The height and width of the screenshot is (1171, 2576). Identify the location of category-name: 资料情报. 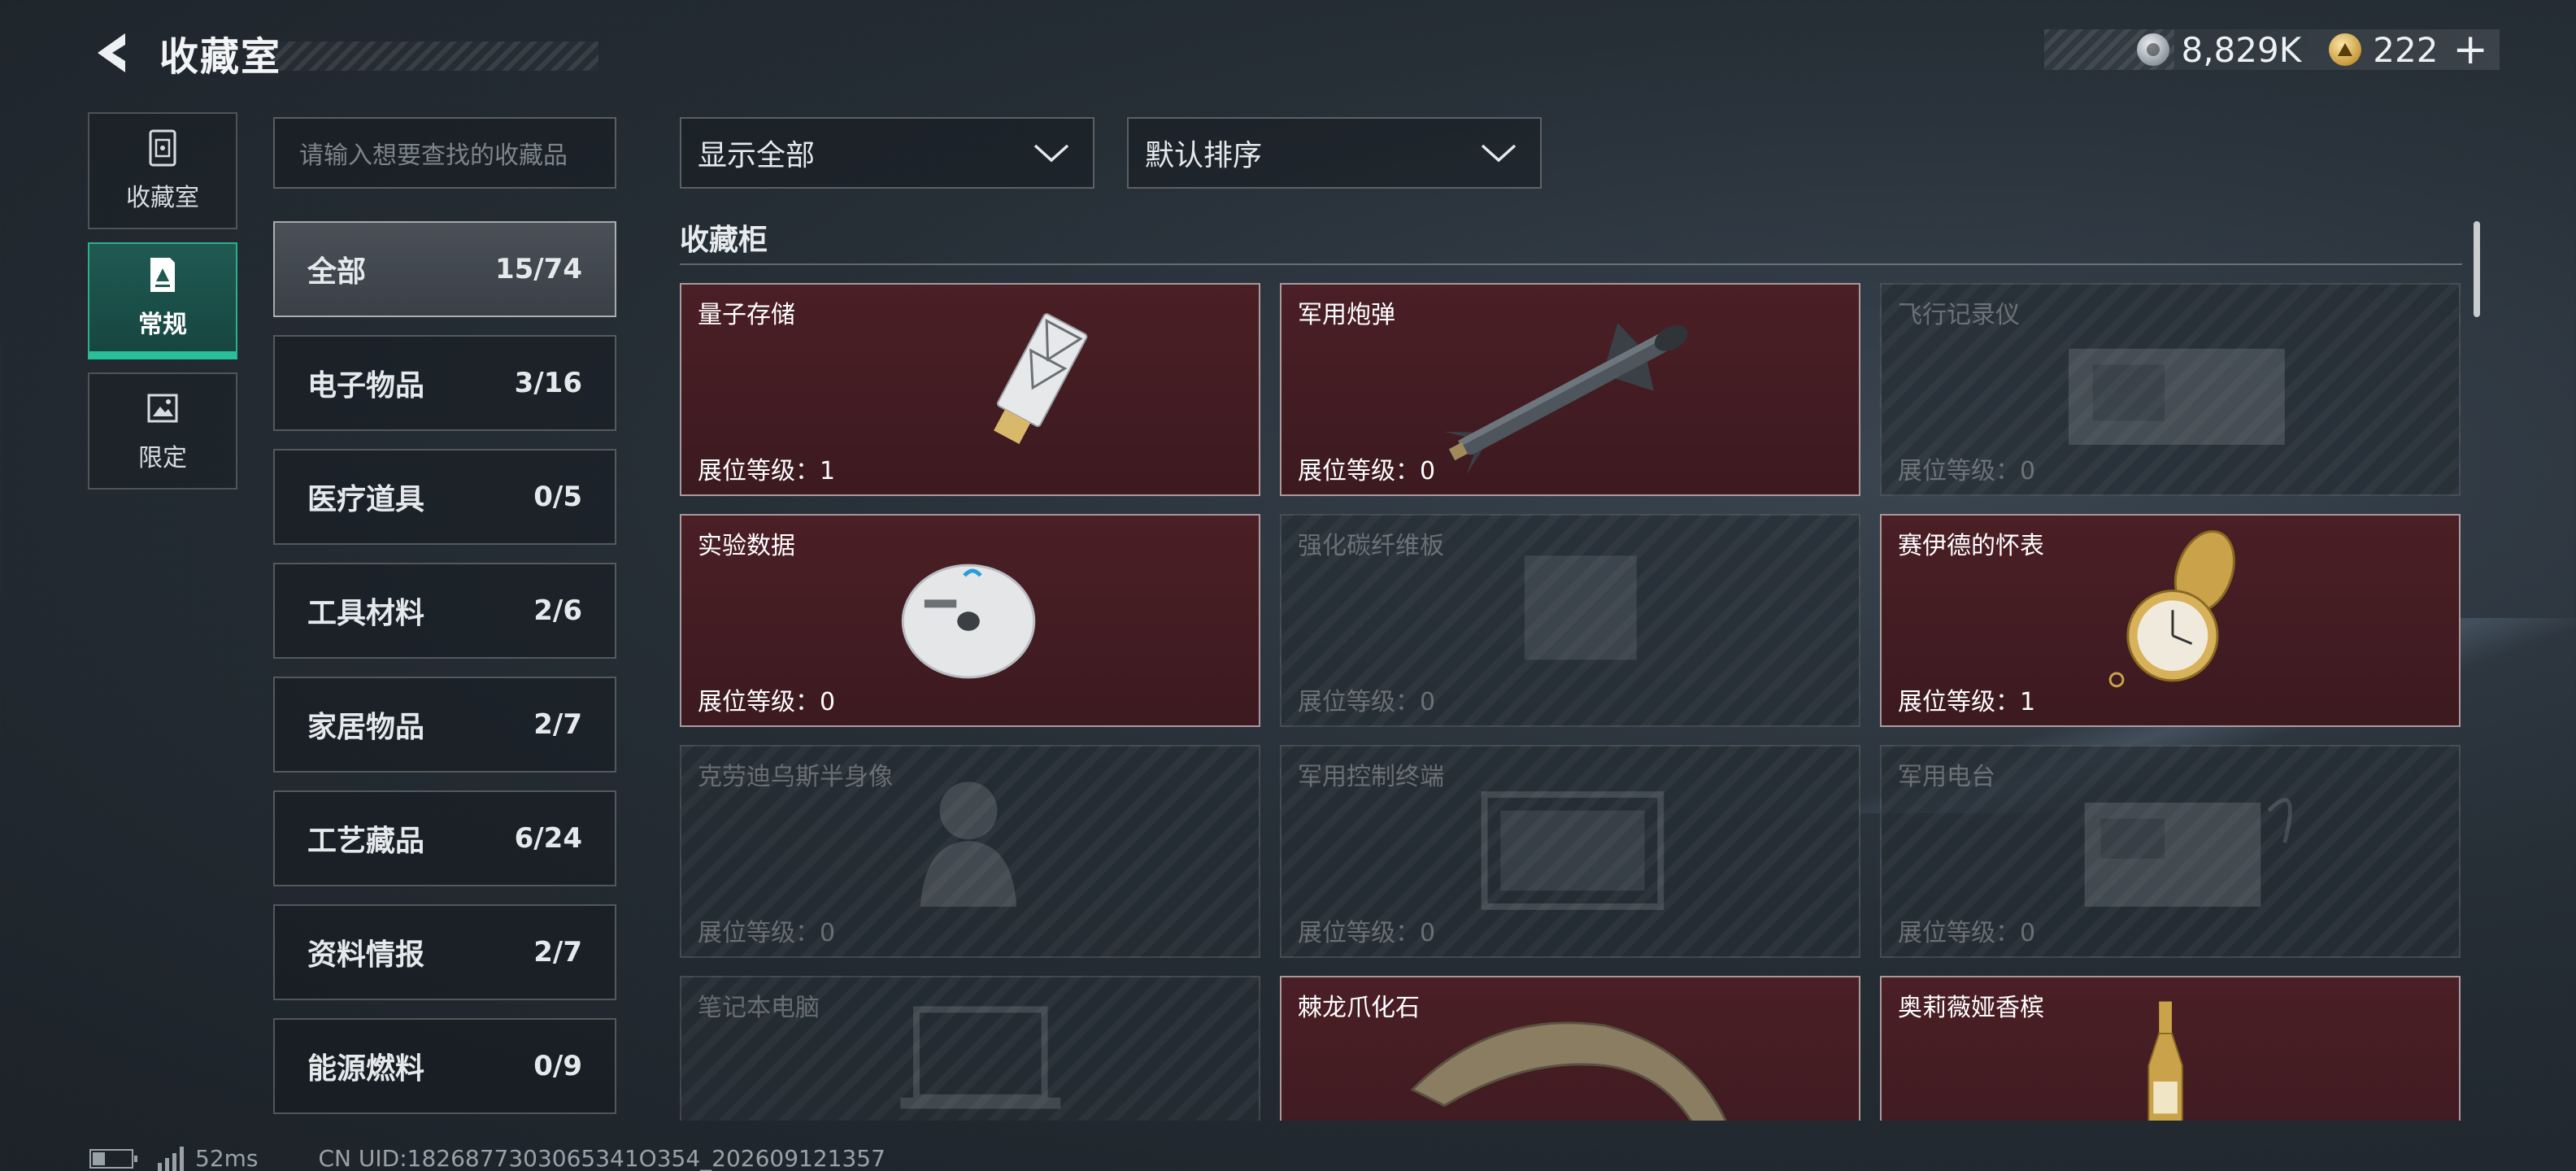
(366, 955).